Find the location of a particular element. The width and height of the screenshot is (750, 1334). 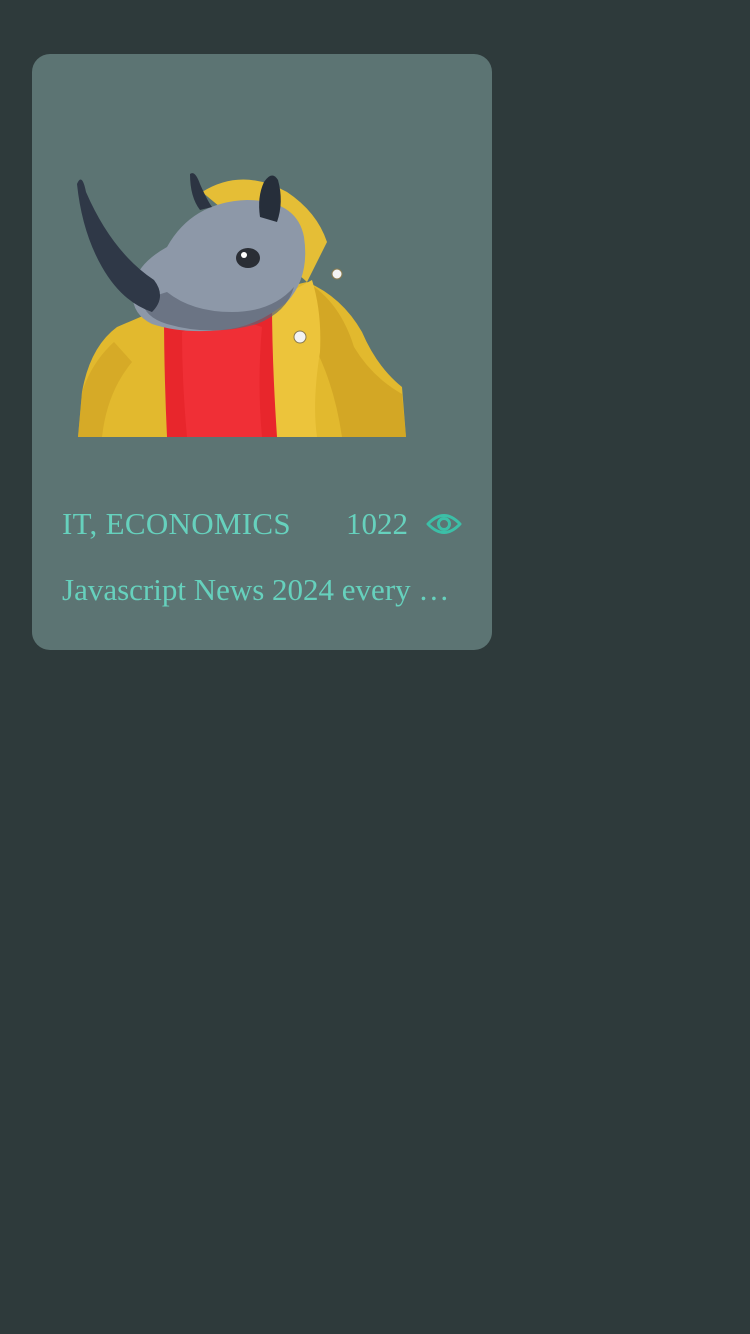

category-label: IT, ECONOMICS is located at coordinates (177, 524).